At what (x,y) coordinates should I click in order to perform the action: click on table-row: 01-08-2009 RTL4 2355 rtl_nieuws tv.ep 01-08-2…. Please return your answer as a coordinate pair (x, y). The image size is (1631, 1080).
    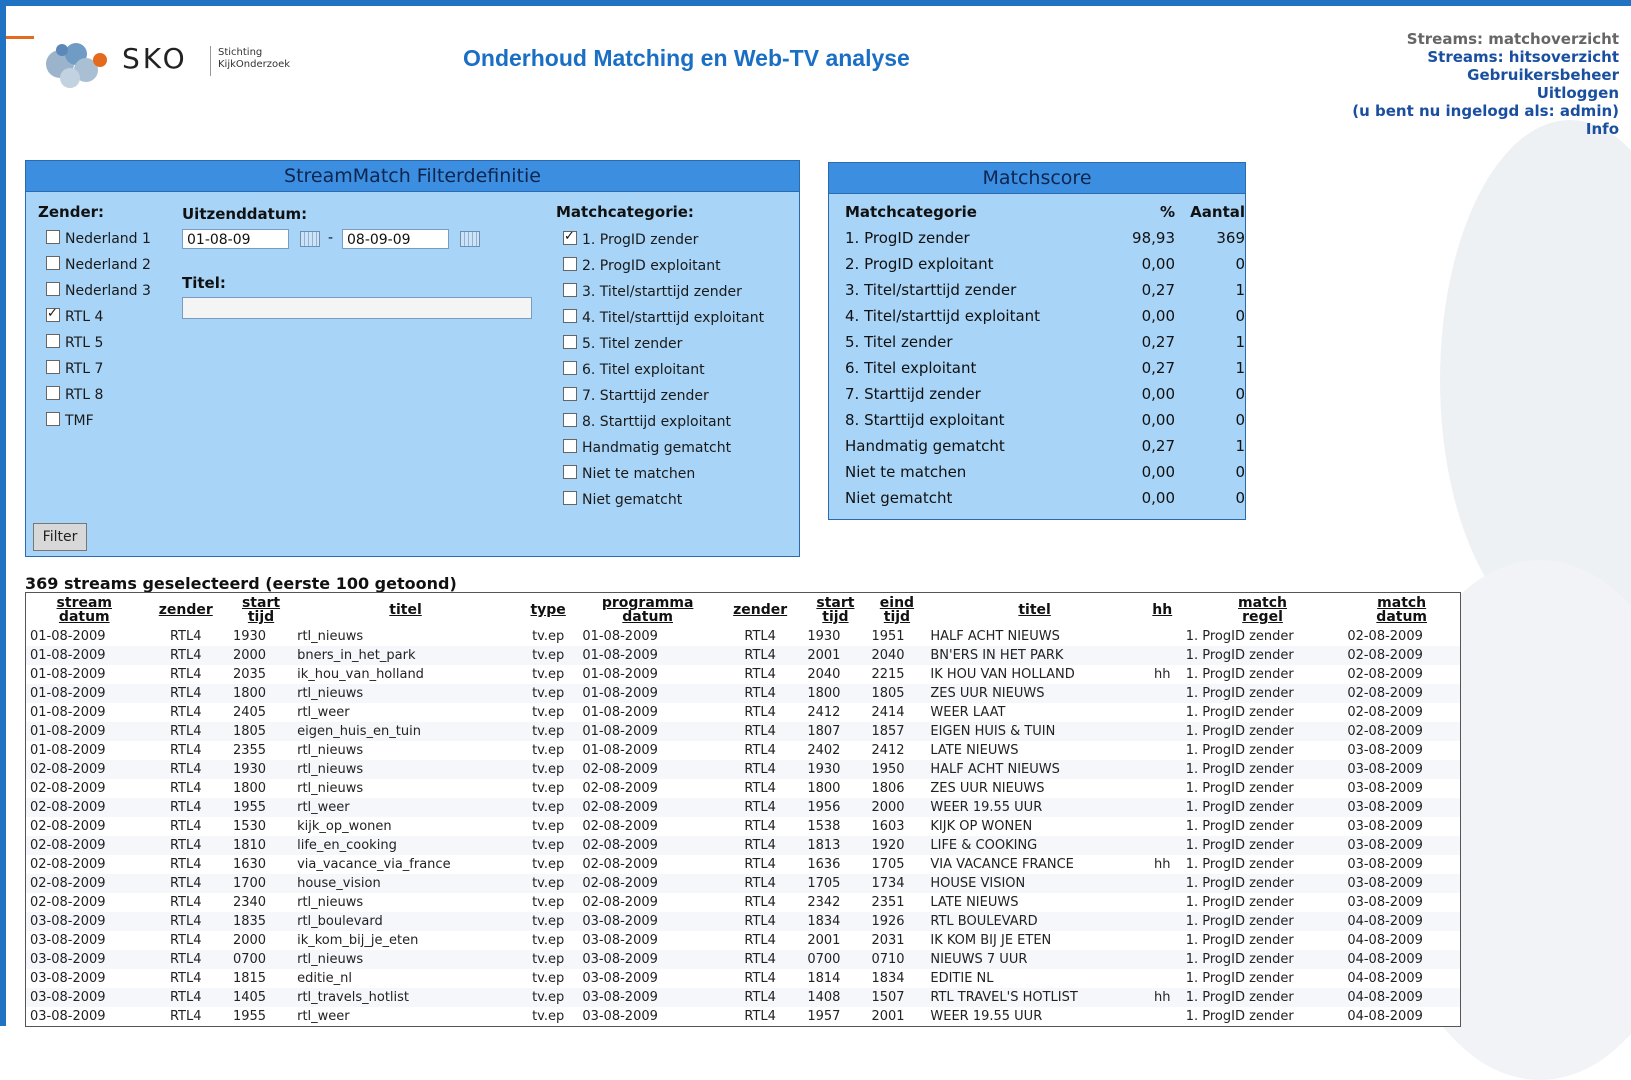
    Looking at the image, I should click on (743, 750).